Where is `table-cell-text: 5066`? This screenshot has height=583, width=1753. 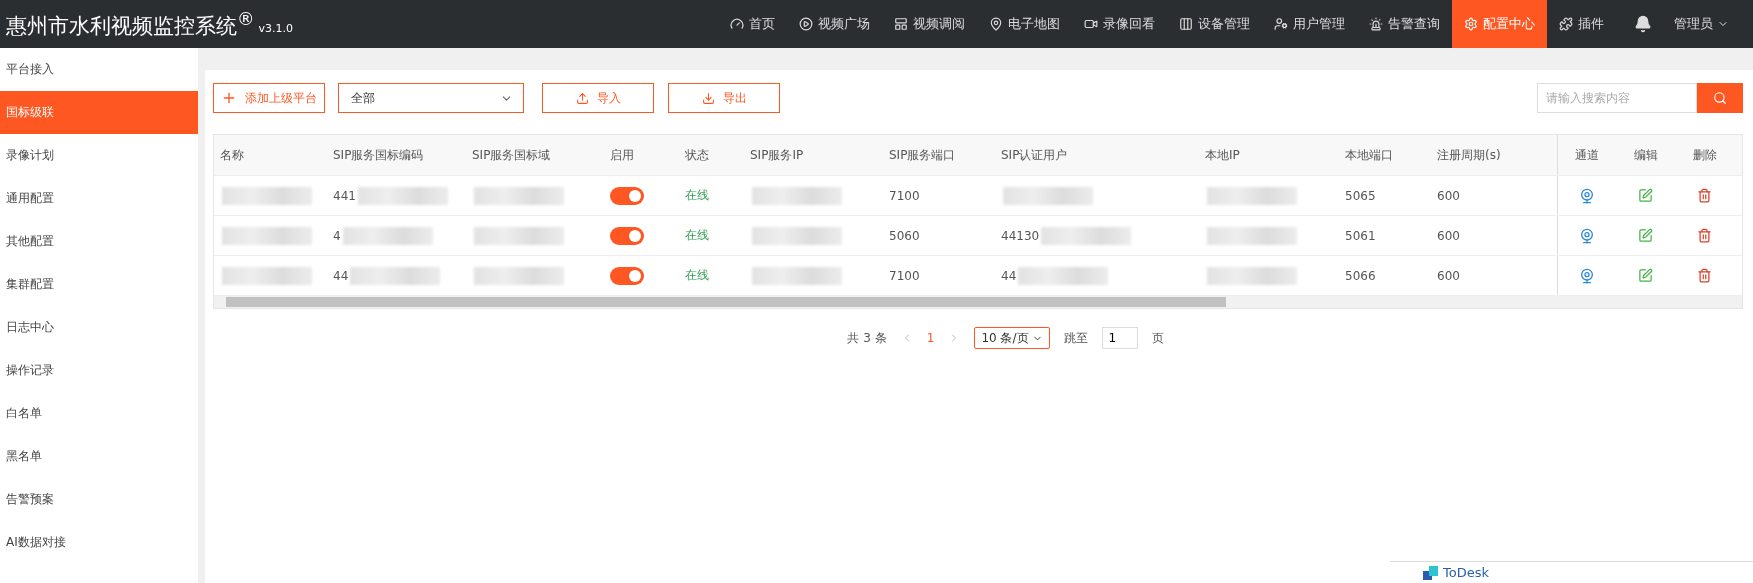
table-cell-text: 5066 is located at coordinates (1360, 276).